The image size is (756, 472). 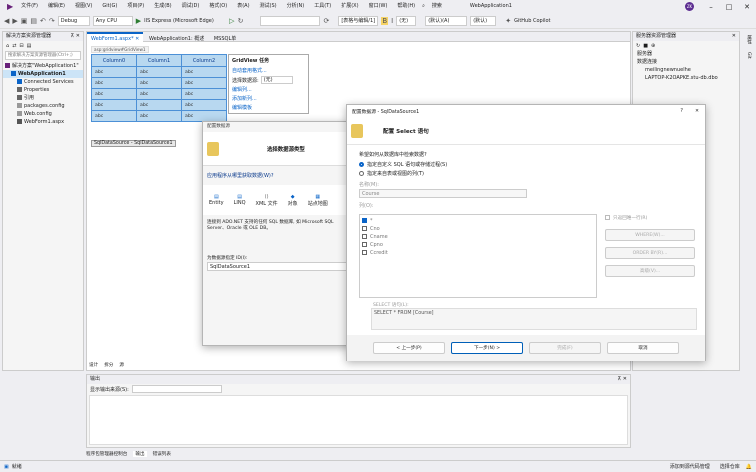 What do you see at coordinates (56, 6) in the screenshot?
I see `menu-edit: 编辑(E)` at bounding box center [56, 6].